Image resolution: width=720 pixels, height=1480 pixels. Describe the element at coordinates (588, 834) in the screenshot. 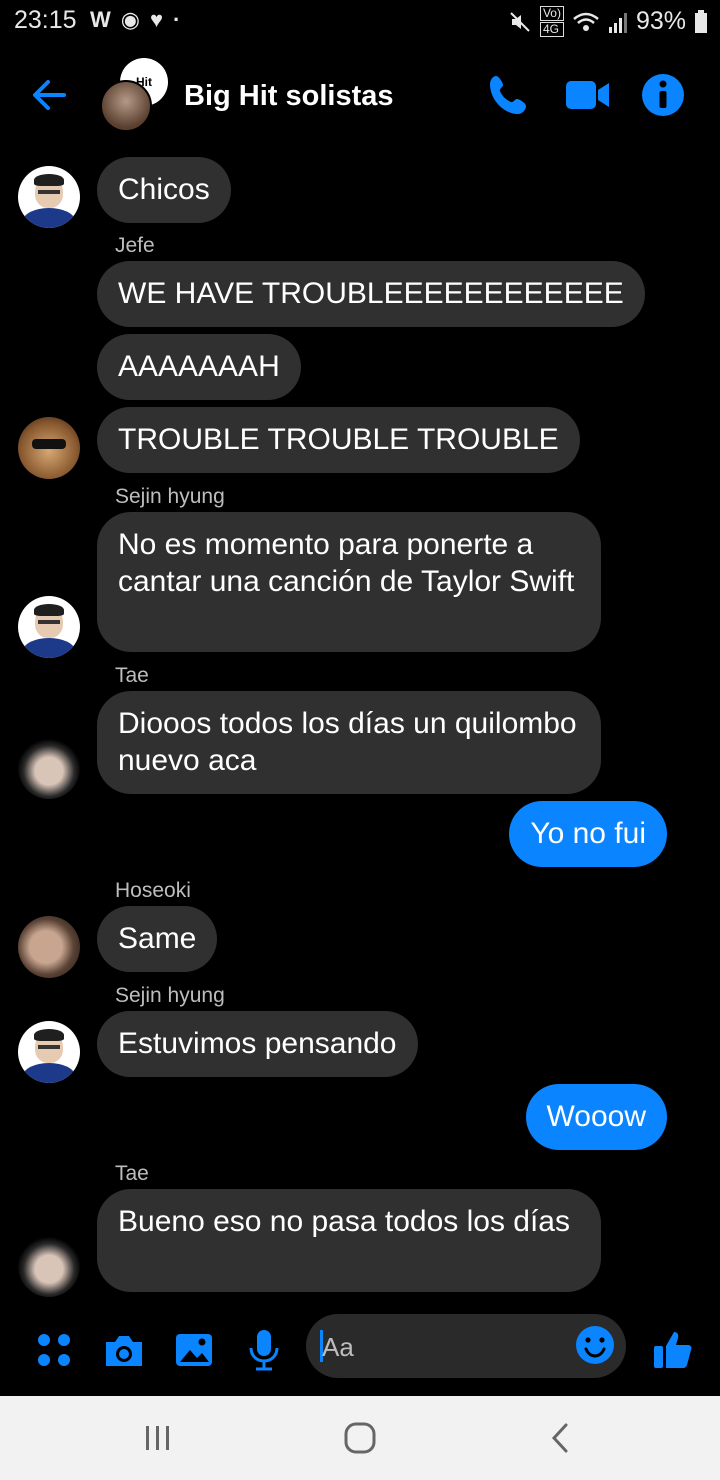

I see `my-message-bubble: Yo no fui` at that location.